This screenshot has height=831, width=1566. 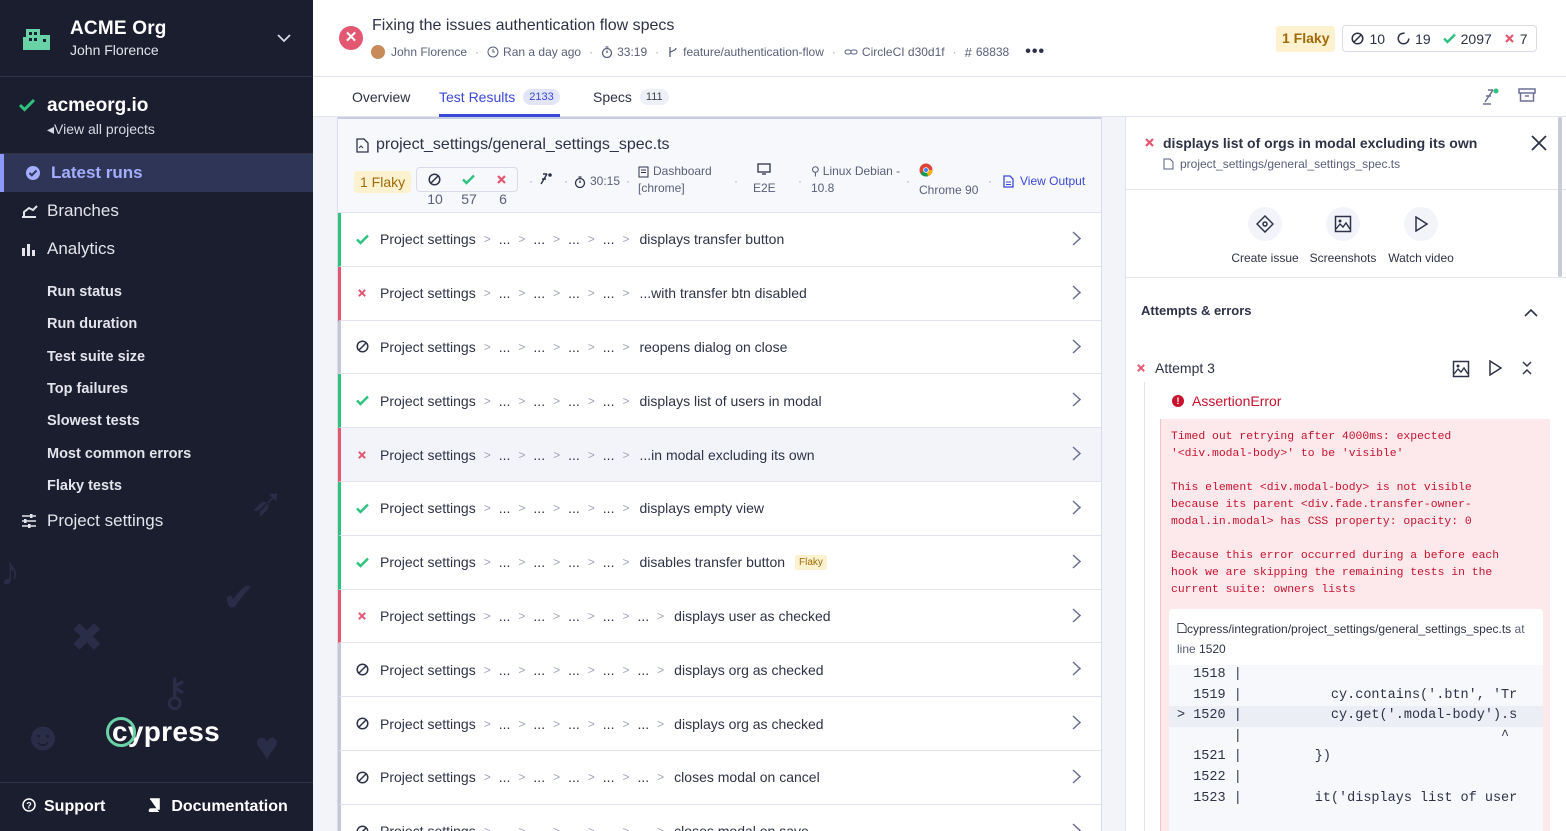 What do you see at coordinates (1209, 777) in the screenshot?
I see `code-line: 1522 |` at bounding box center [1209, 777].